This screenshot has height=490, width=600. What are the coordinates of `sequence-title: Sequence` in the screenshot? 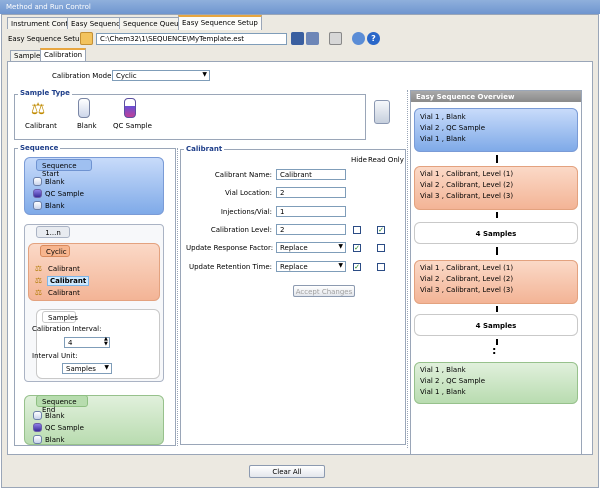 It's located at (39, 148).